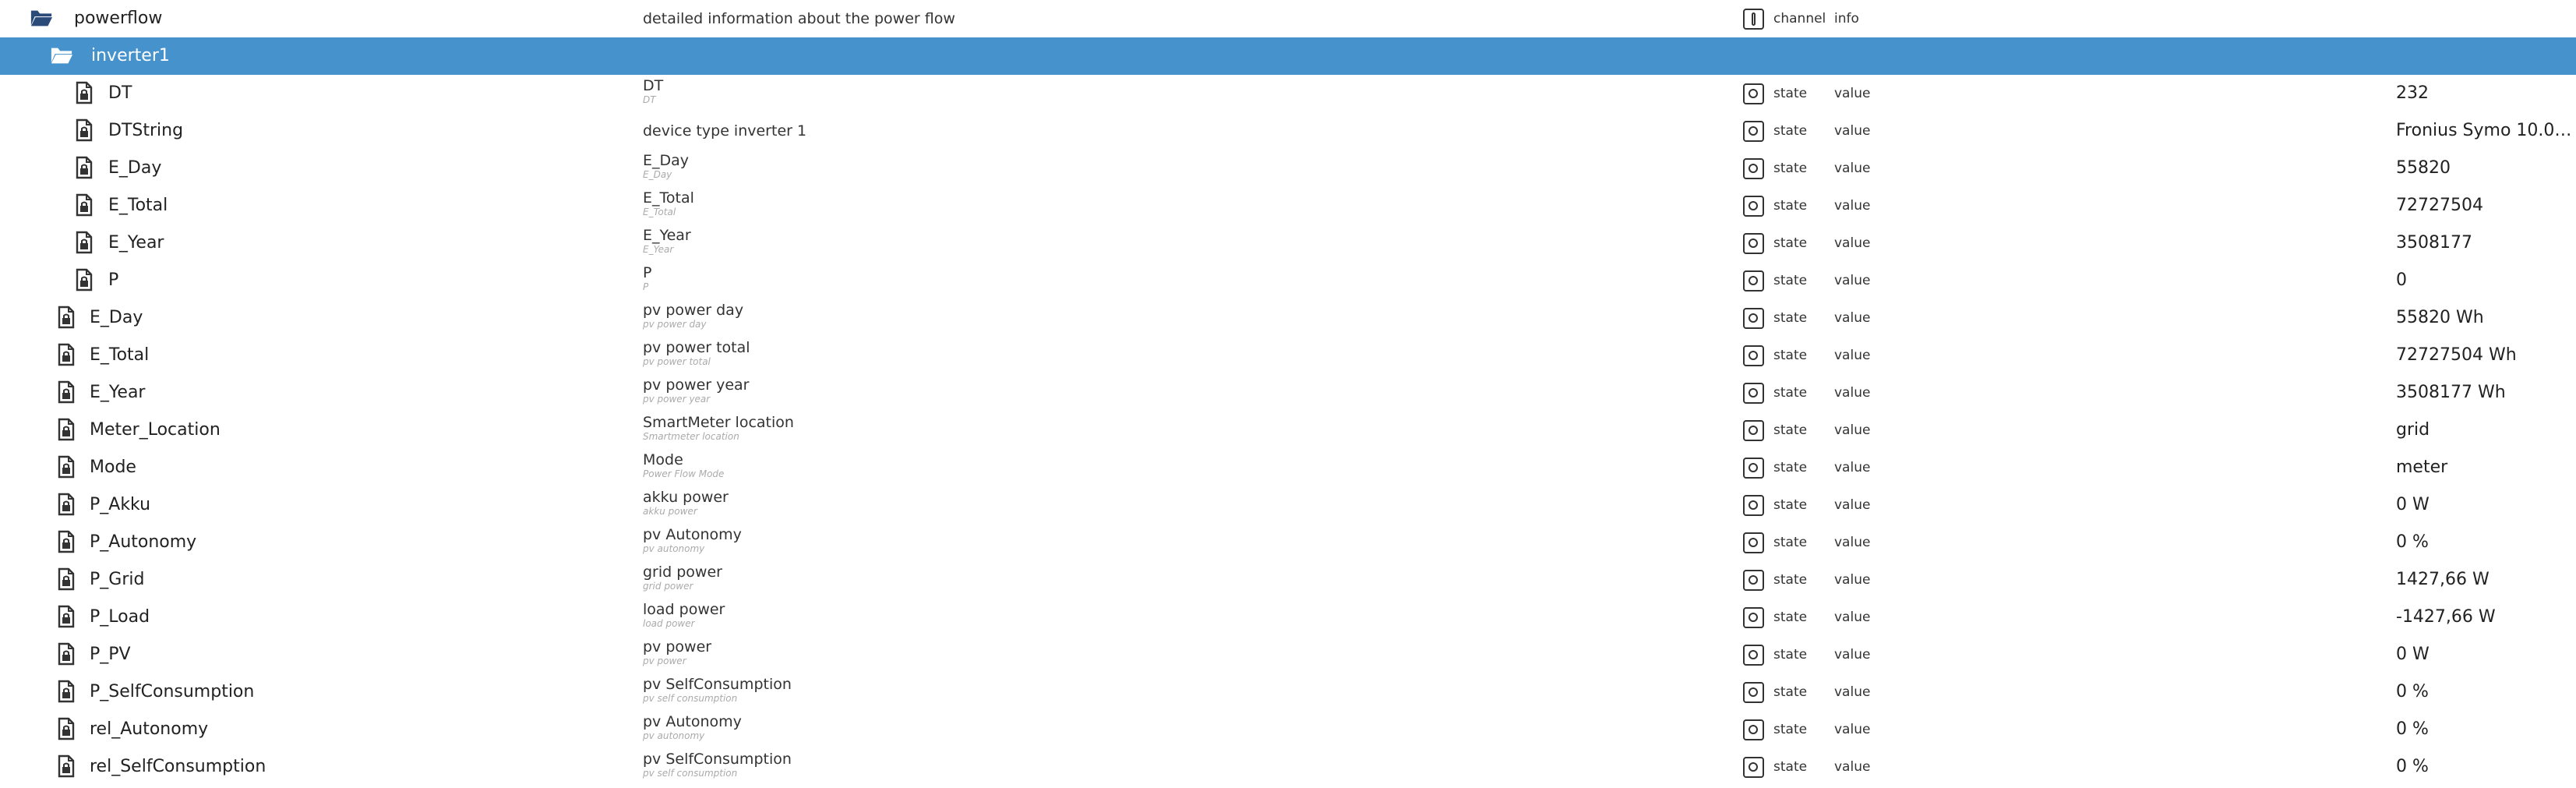 The width and height of the screenshot is (2576, 788). Describe the element at coordinates (2486, 243) in the screenshot. I see `object-value: 3508177` at that location.